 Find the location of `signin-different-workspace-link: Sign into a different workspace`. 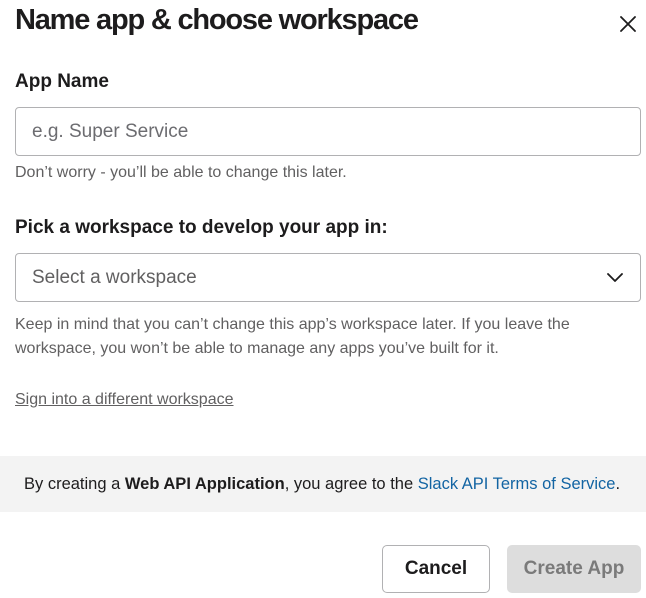

signin-different-workspace-link: Sign into a different workspace is located at coordinates (124, 400).